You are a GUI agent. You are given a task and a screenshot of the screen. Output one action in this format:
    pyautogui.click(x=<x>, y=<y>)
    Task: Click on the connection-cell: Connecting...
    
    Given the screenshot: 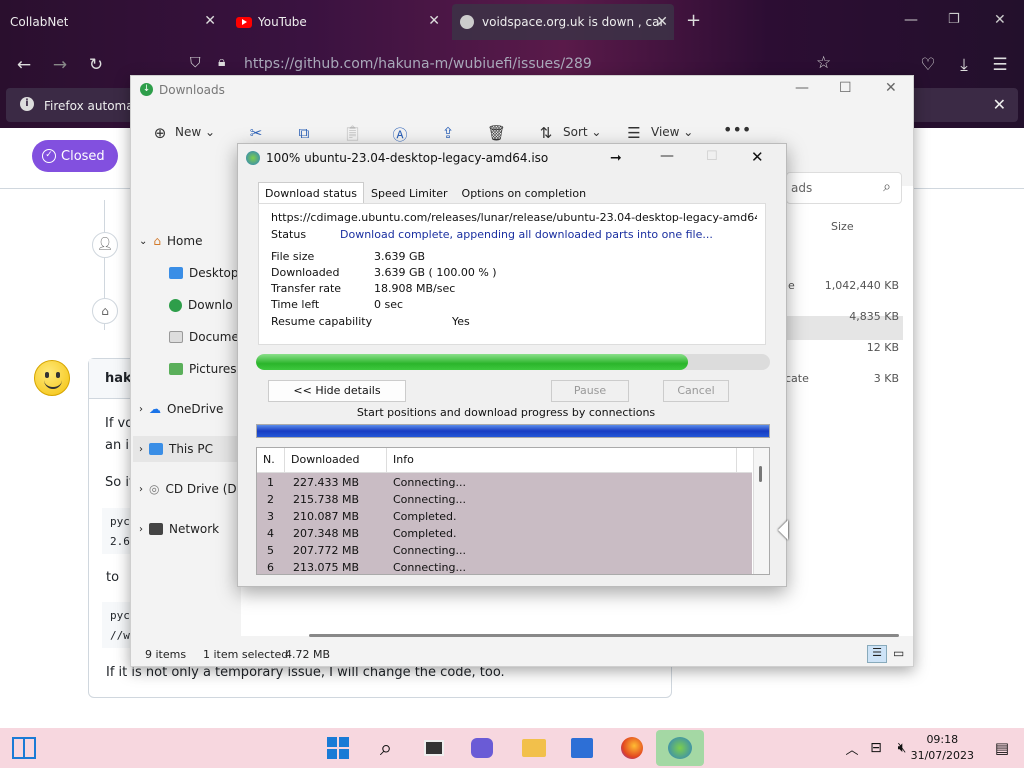 What is the action you would take?
    pyautogui.click(x=429, y=567)
    